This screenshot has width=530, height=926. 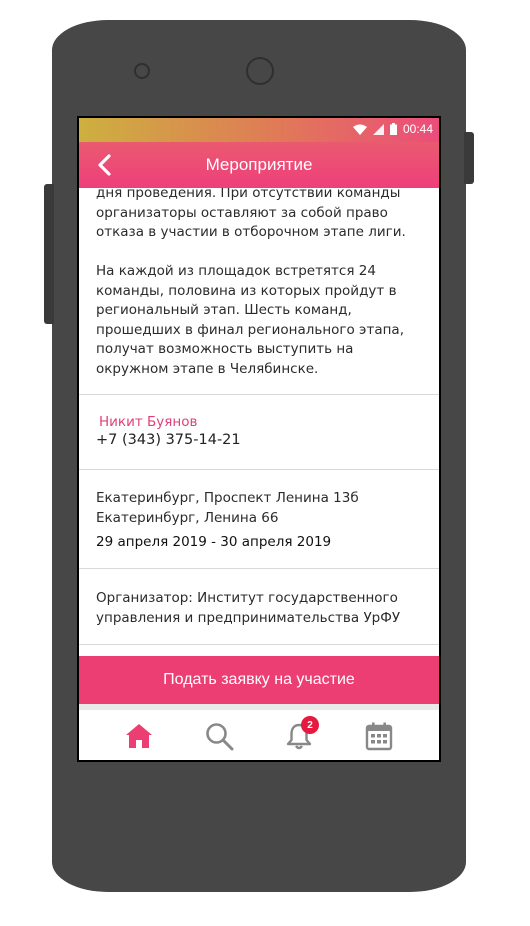 What do you see at coordinates (393, 129) in the screenshot?
I see `battery-icon` at bounding box center [393, 129].